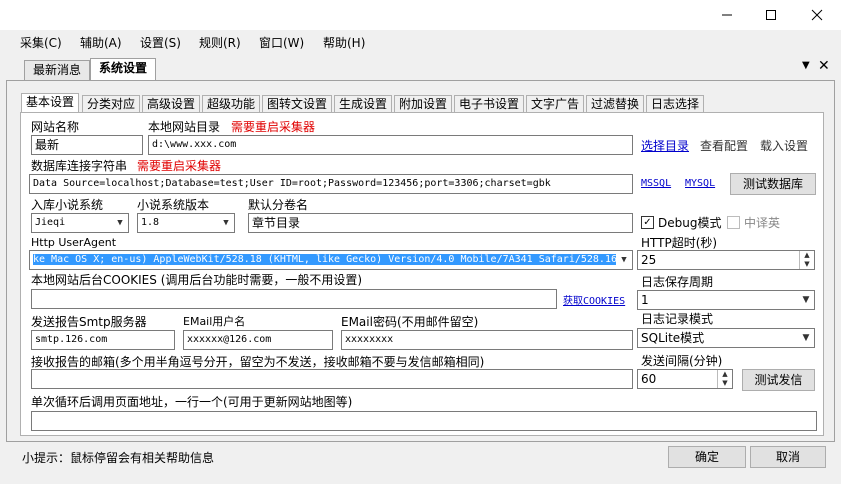 The image size is (841, 484). What do you see at coordinates (594, 299) in the screenshot?
I see `get-cookies-link: 获取COOKIES` at bounding box center [594, 299].